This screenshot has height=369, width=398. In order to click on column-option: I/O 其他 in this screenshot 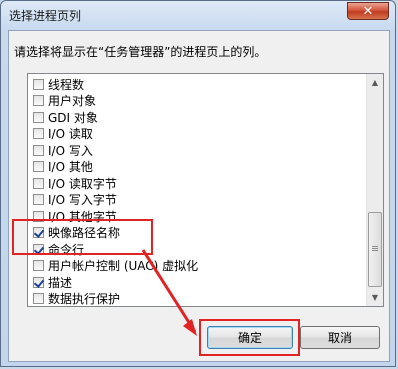, I will do `click(63, 167)`.